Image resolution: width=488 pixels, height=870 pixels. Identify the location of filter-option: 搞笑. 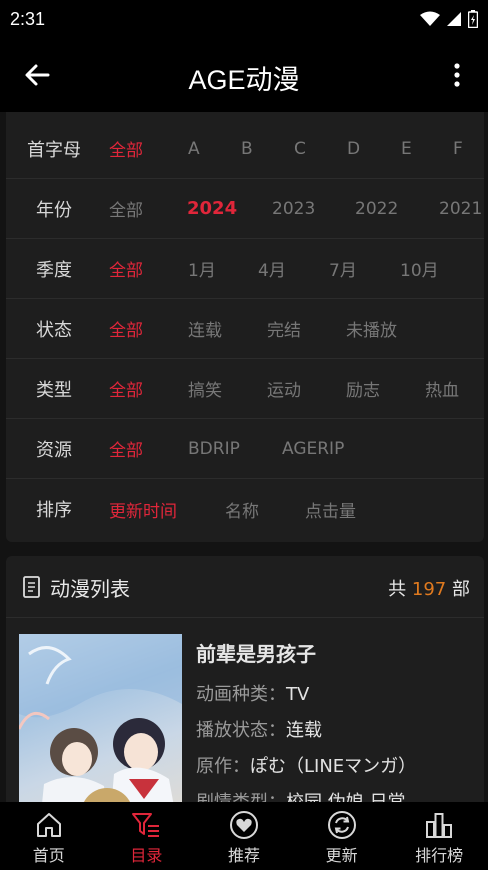
(205, 388).